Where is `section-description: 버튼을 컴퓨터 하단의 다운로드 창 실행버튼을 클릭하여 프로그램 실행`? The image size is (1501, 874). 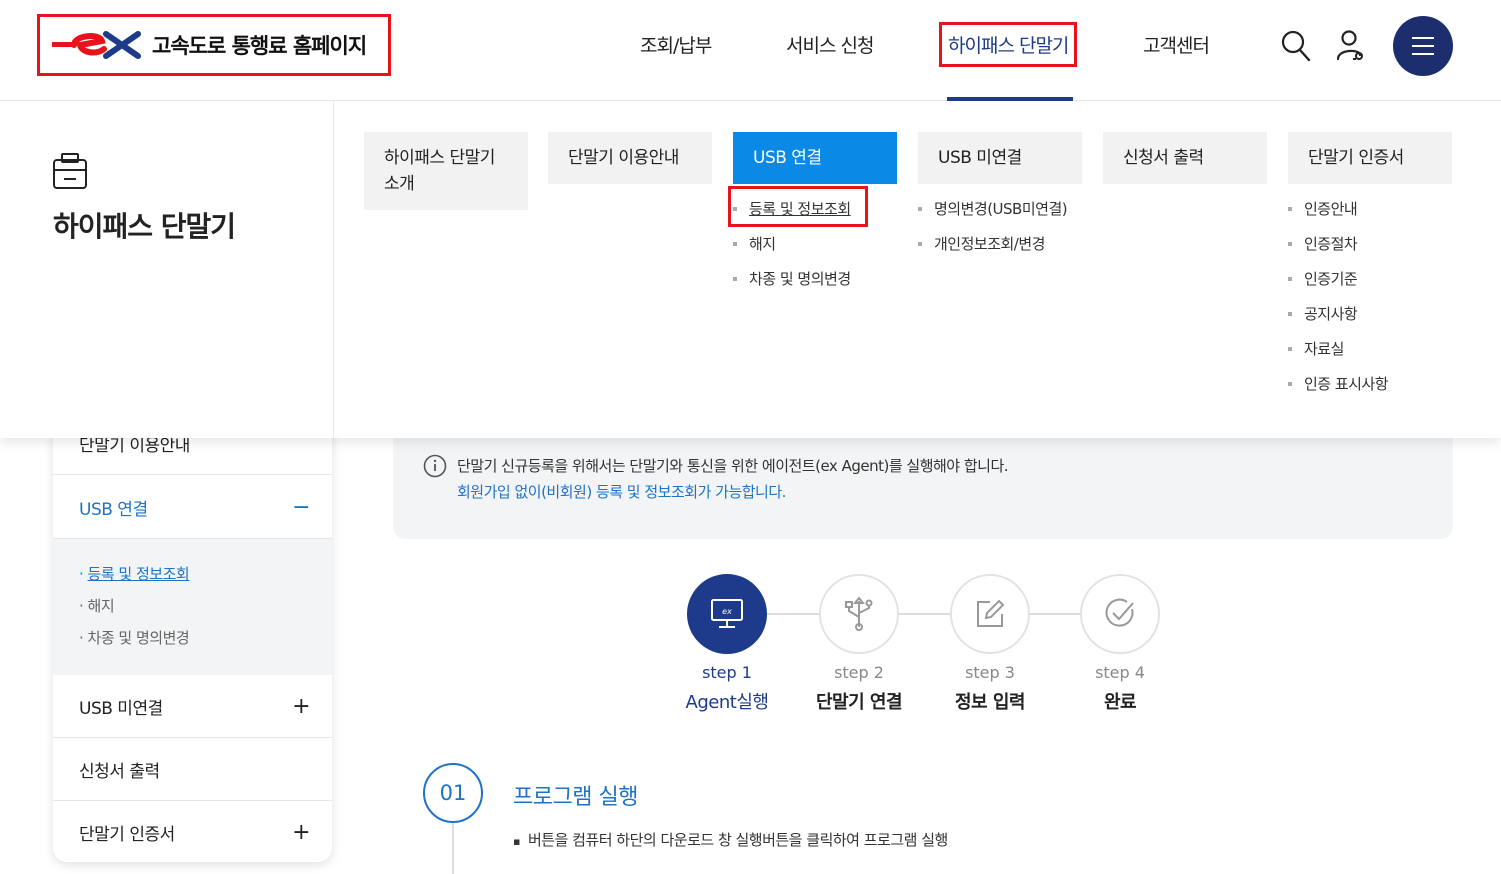 section-description: 버튼을 컴퓨터 하단의 다운로드 창 실행버튼을 클릭하여 프로그램 실행 is located at coordinates (730, 839).